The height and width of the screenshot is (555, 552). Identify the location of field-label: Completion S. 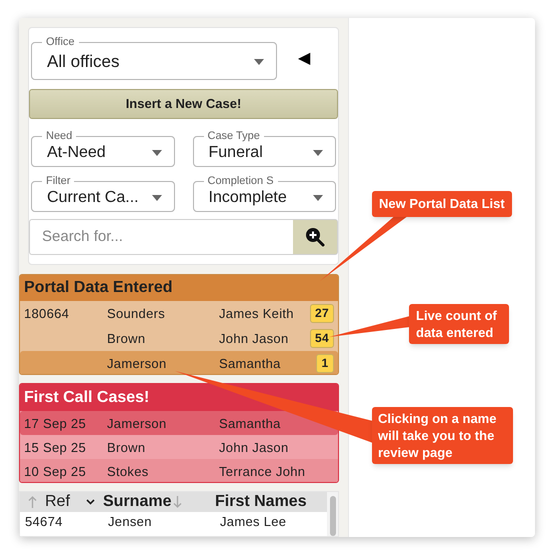
(240, 181).